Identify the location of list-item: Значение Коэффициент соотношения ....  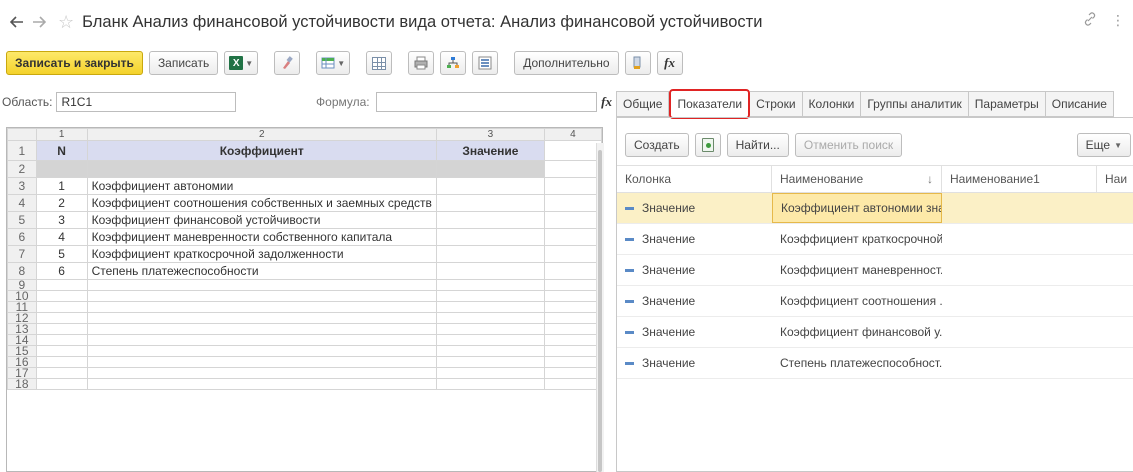
(875, 301).